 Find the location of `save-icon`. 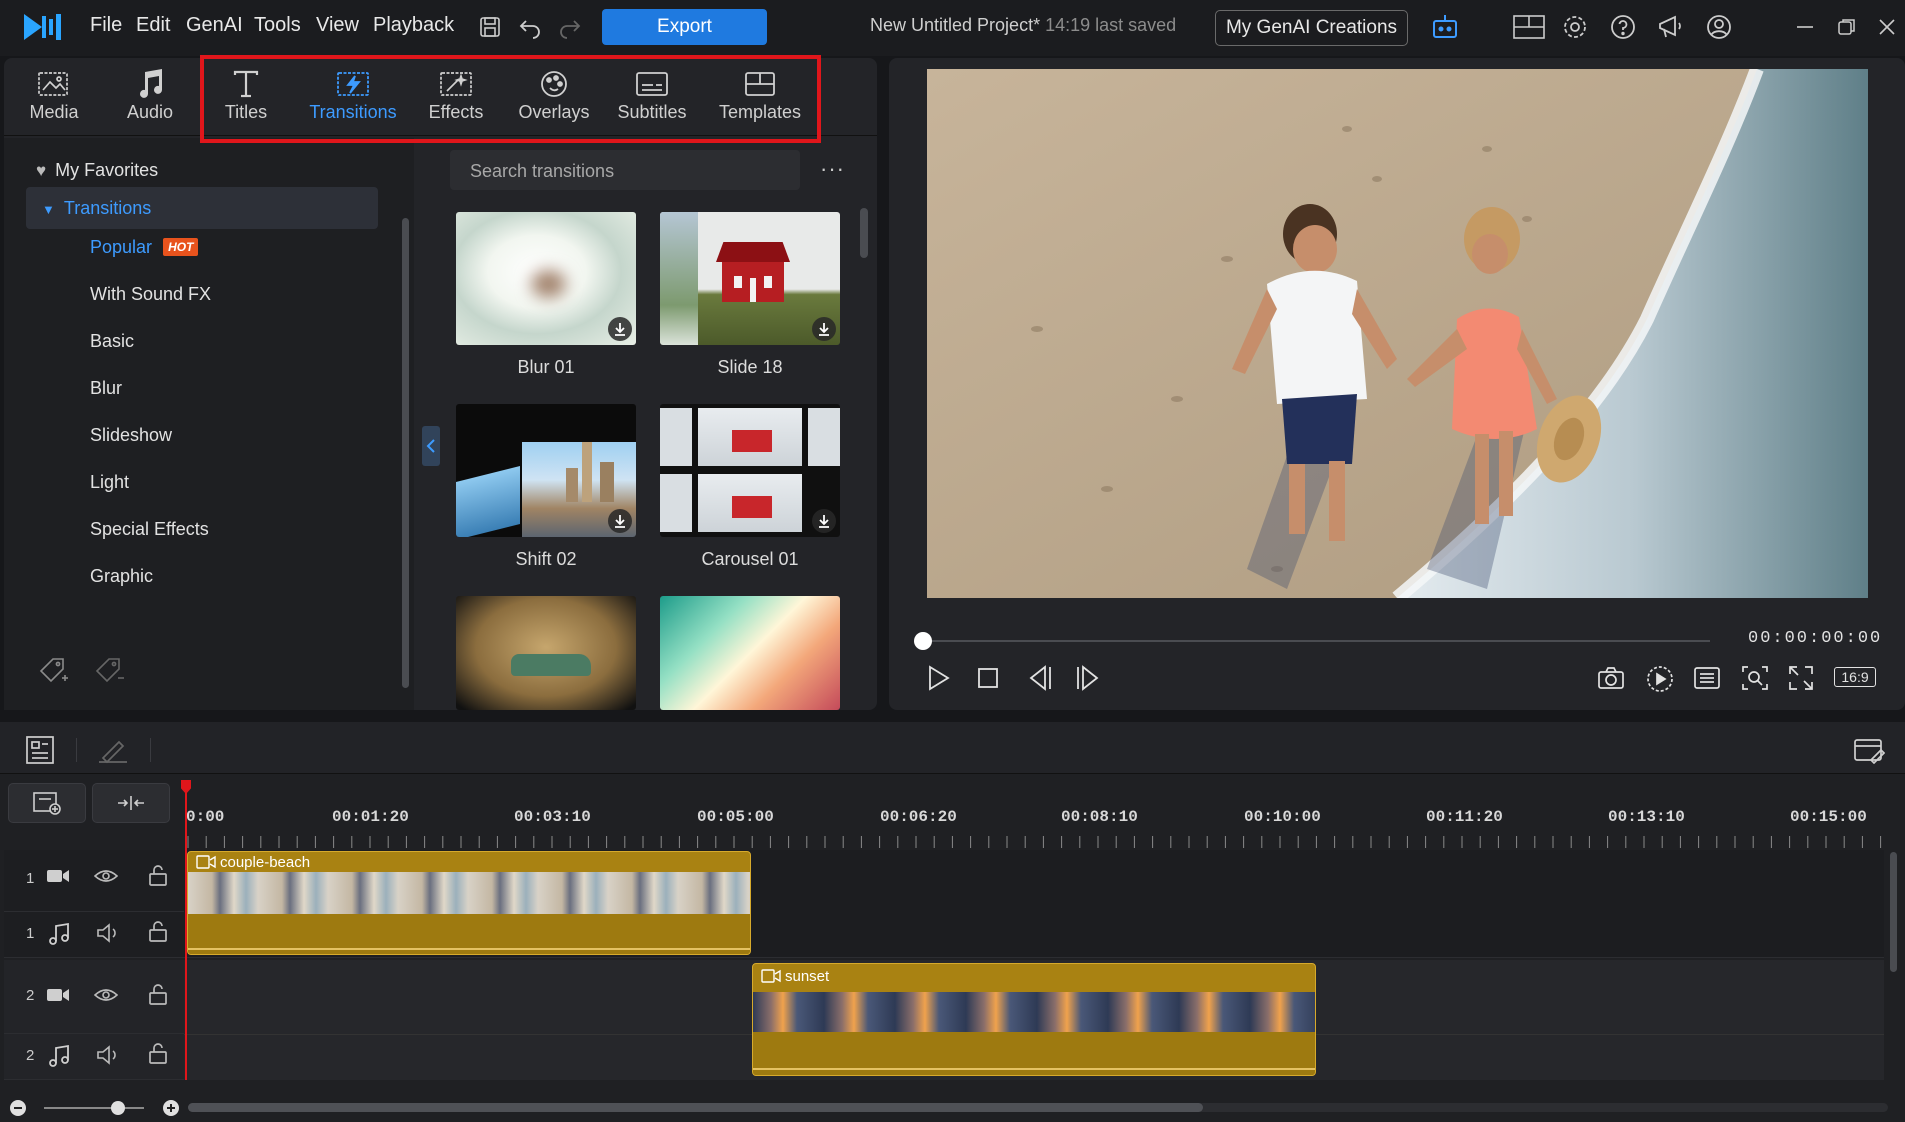

save-icon is located at coordinates (490, 27).